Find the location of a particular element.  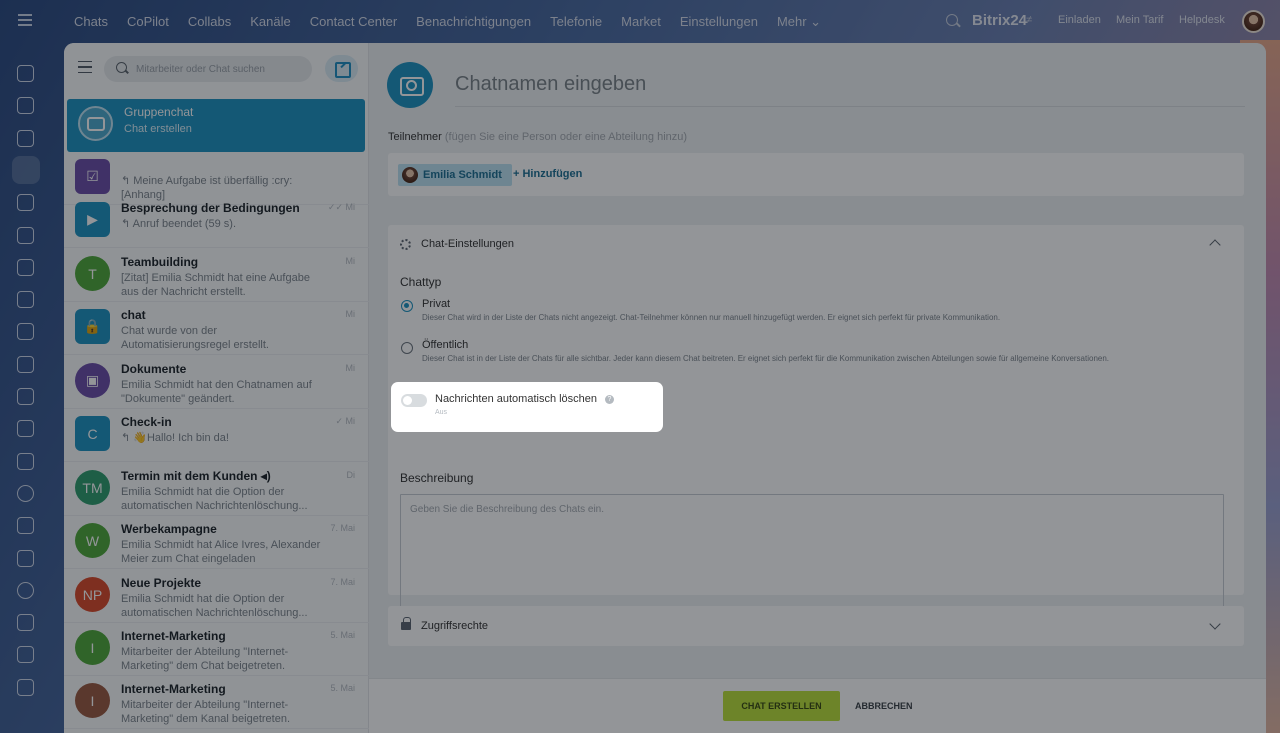

autodelete-label: Nachrichten automatisch löschen is located at coordinates (516, 399).